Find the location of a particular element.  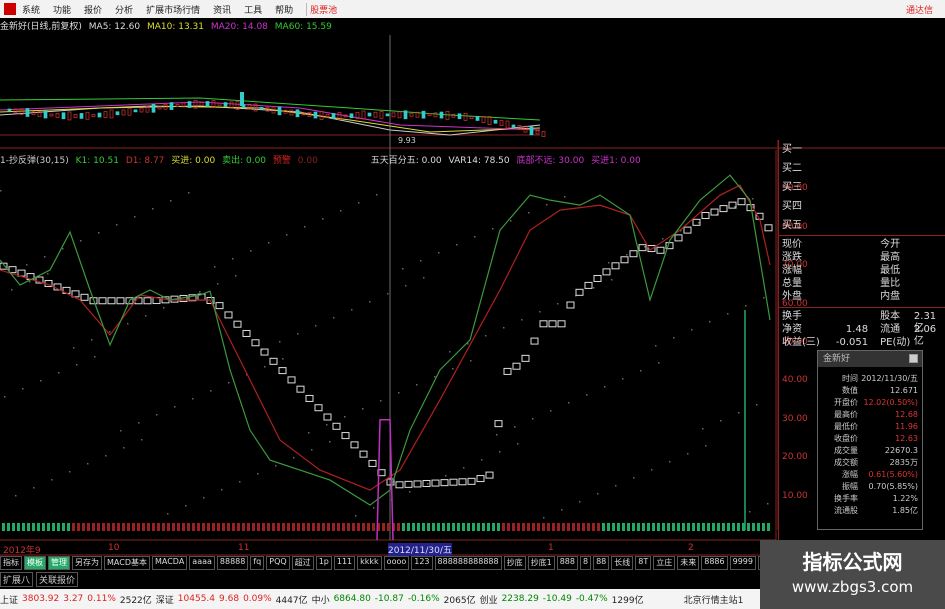

toolbar-button: 抄底 is located at coordinates (514, 563).